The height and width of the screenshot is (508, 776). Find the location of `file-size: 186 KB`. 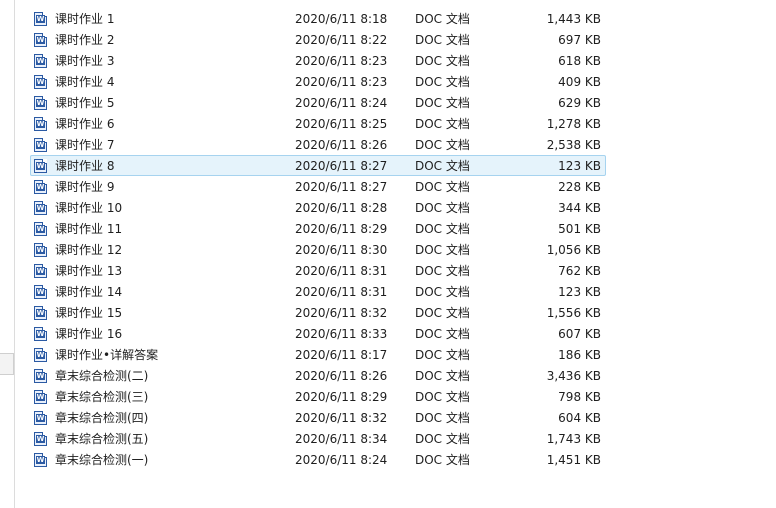

file-size: 186 KB is located at coordinates (579, 355).